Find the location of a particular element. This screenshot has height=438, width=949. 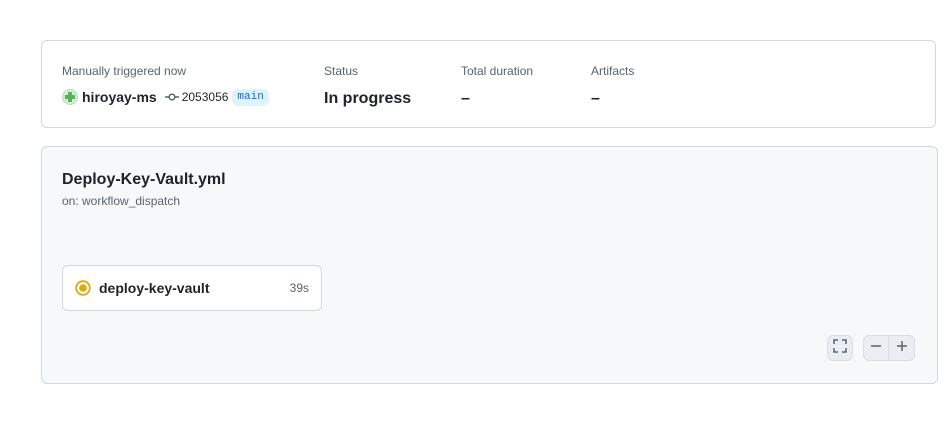

in-progress-icon is located at coordinates (83, 288).